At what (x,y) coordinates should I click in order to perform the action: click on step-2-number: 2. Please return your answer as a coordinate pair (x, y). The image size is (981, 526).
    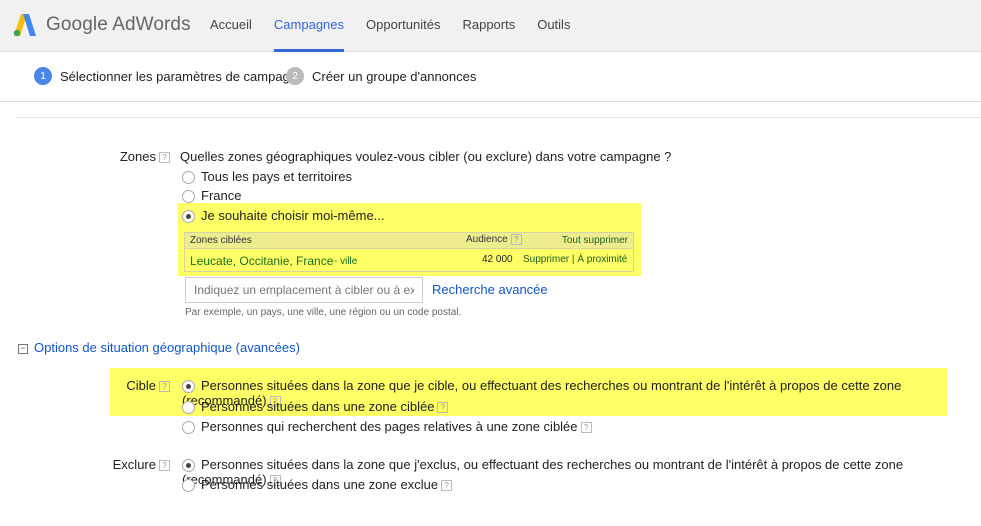
    Looking at the image, I should click on (295, 76).